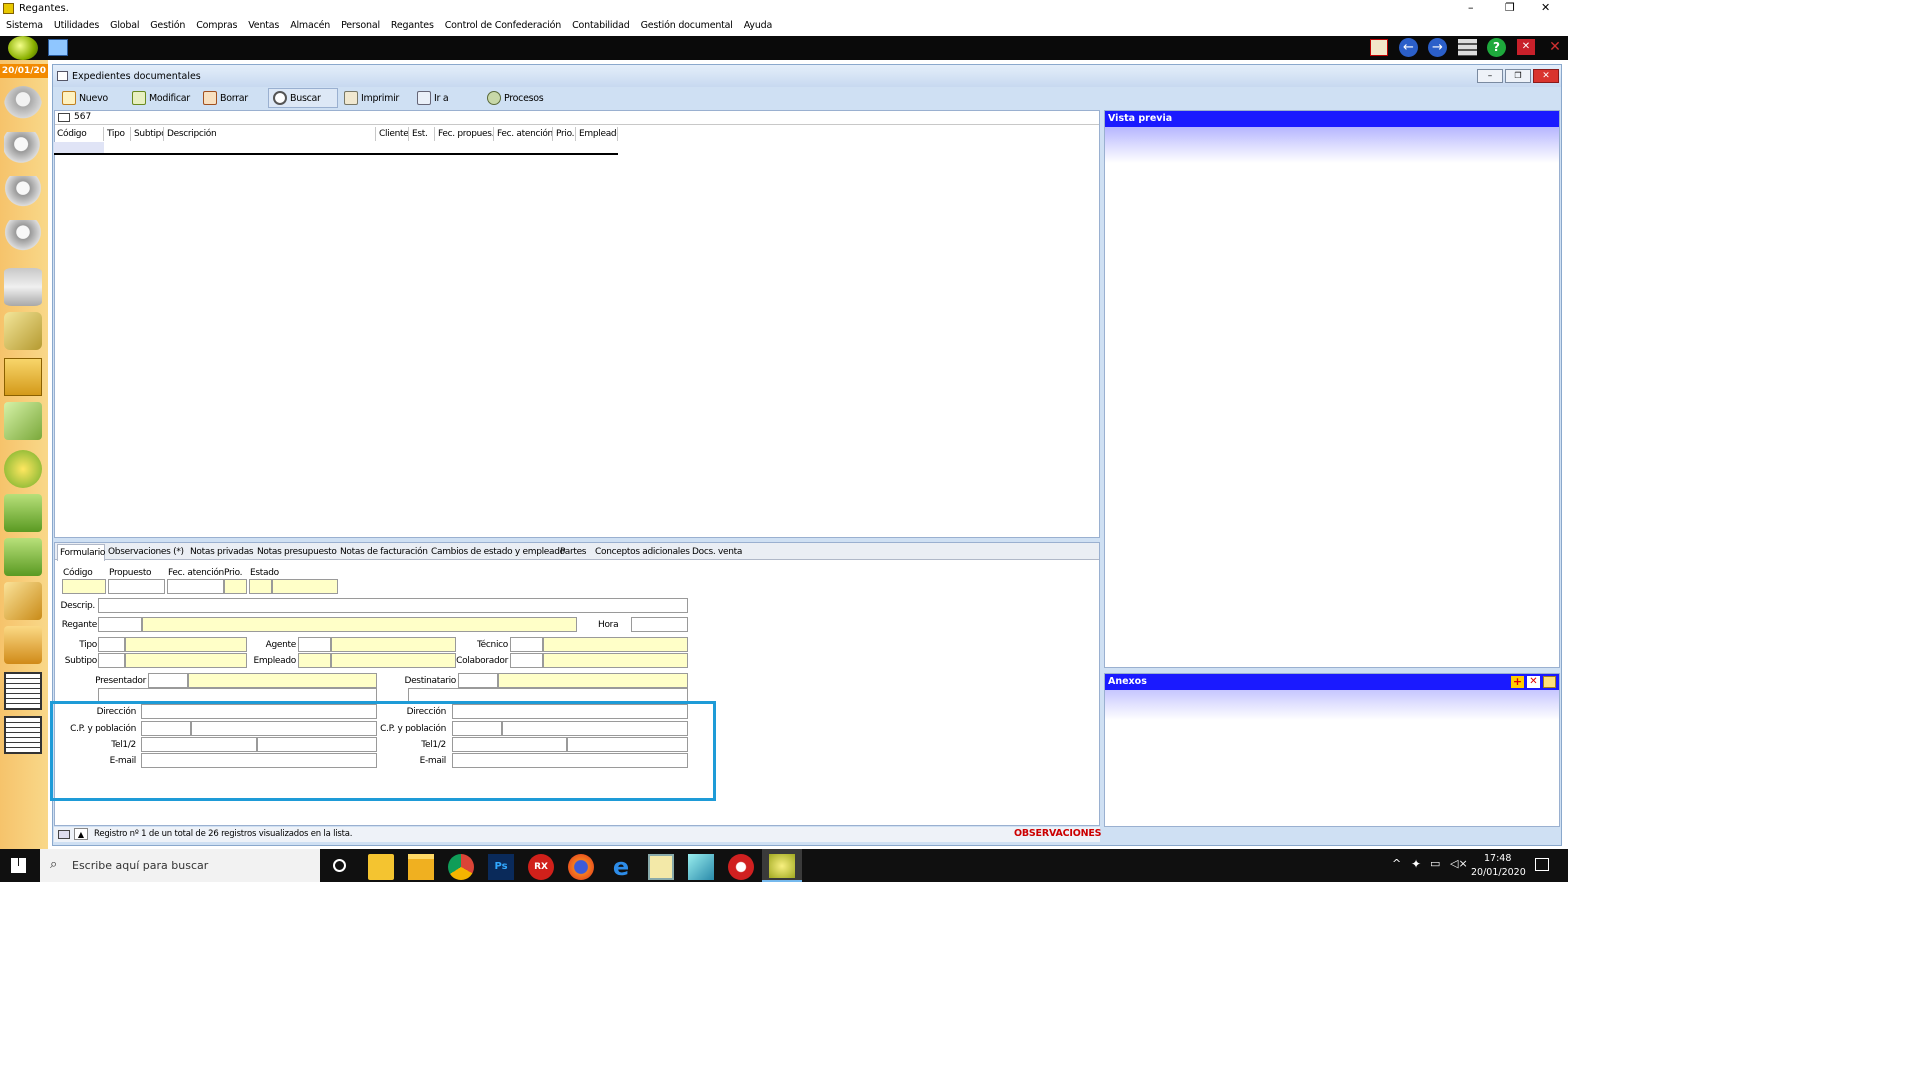 Image resolution: width=1920 pixels, height=1080 pixels. I want to click on notifications-icon, so click(1542, 864).